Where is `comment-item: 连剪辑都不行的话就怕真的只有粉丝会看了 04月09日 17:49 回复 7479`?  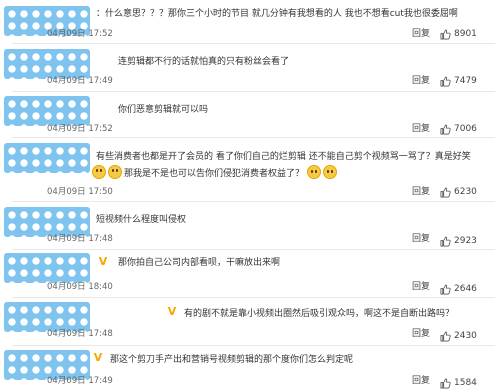 comment-item: 连剪辑都不行的话就怕真的只有粉丝会看了 04月09日 17:49 回复 7479 is located at coordinates (249, 68).